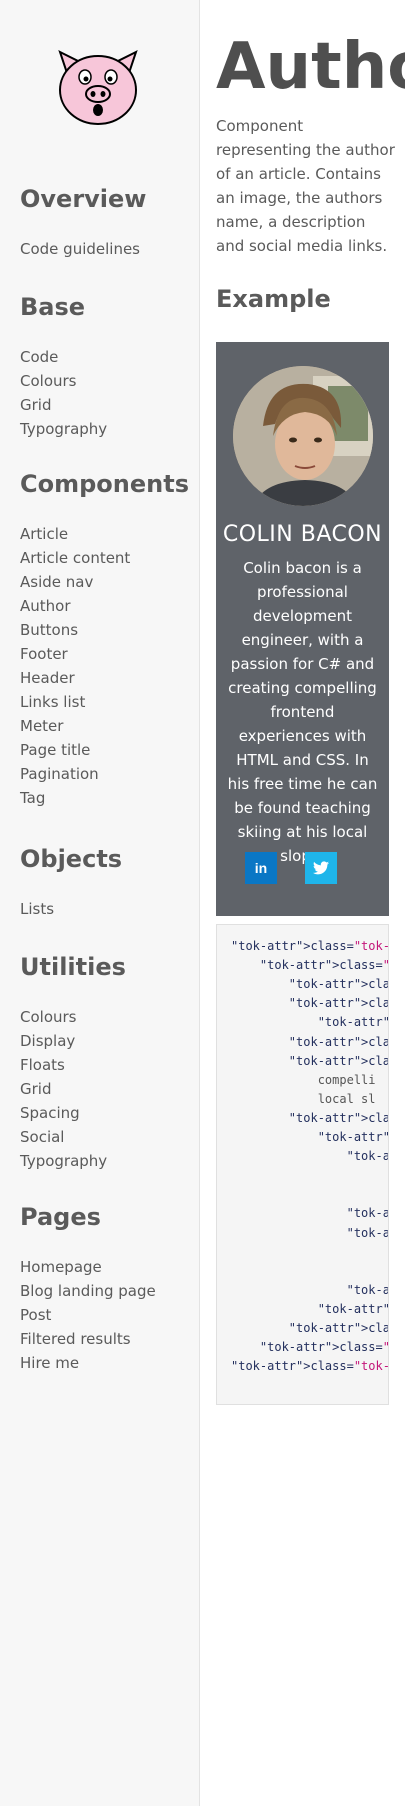 The height and width of the screenshot is (1806, 405). What do you see at coordinates (310, 67) in the screenshot?
I see `page-title: Author` at bounding box center [310, 67].